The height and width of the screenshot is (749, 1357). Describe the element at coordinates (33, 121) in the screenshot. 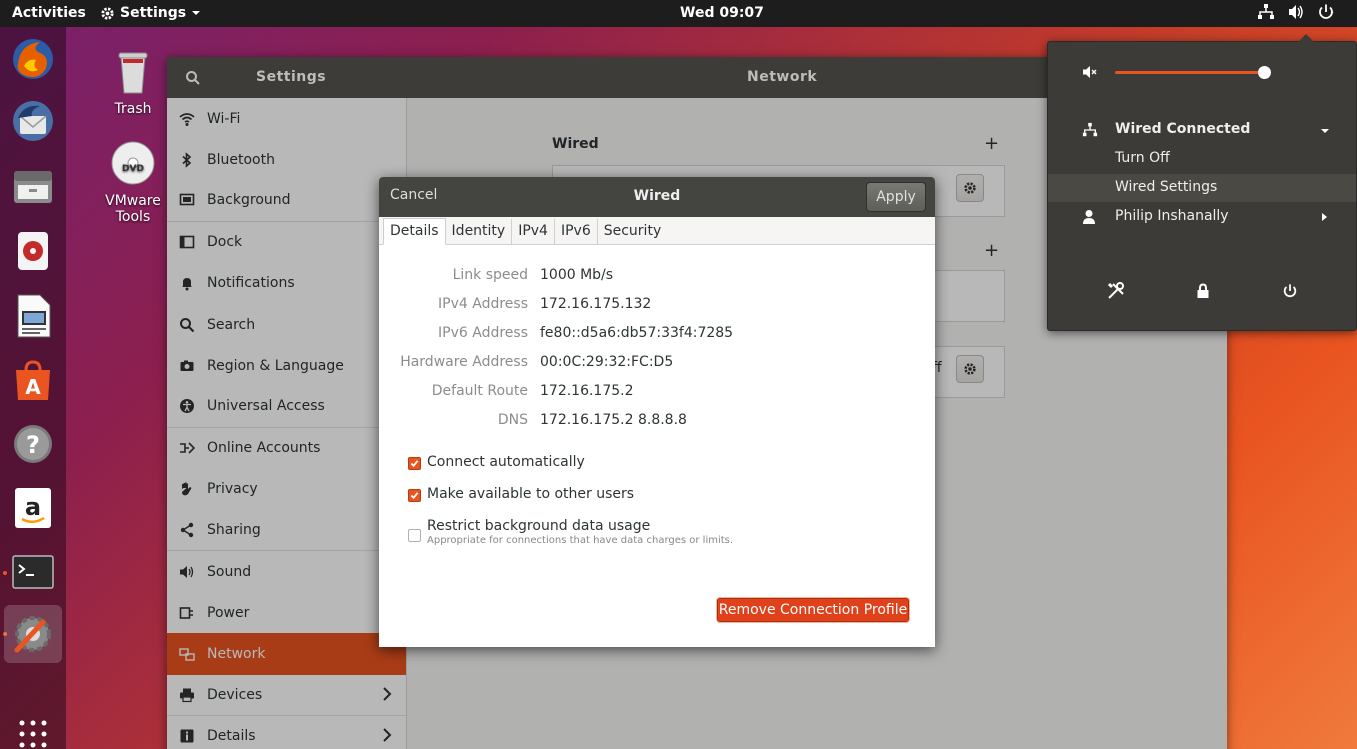

I see `dock-thunderbird` at that location.